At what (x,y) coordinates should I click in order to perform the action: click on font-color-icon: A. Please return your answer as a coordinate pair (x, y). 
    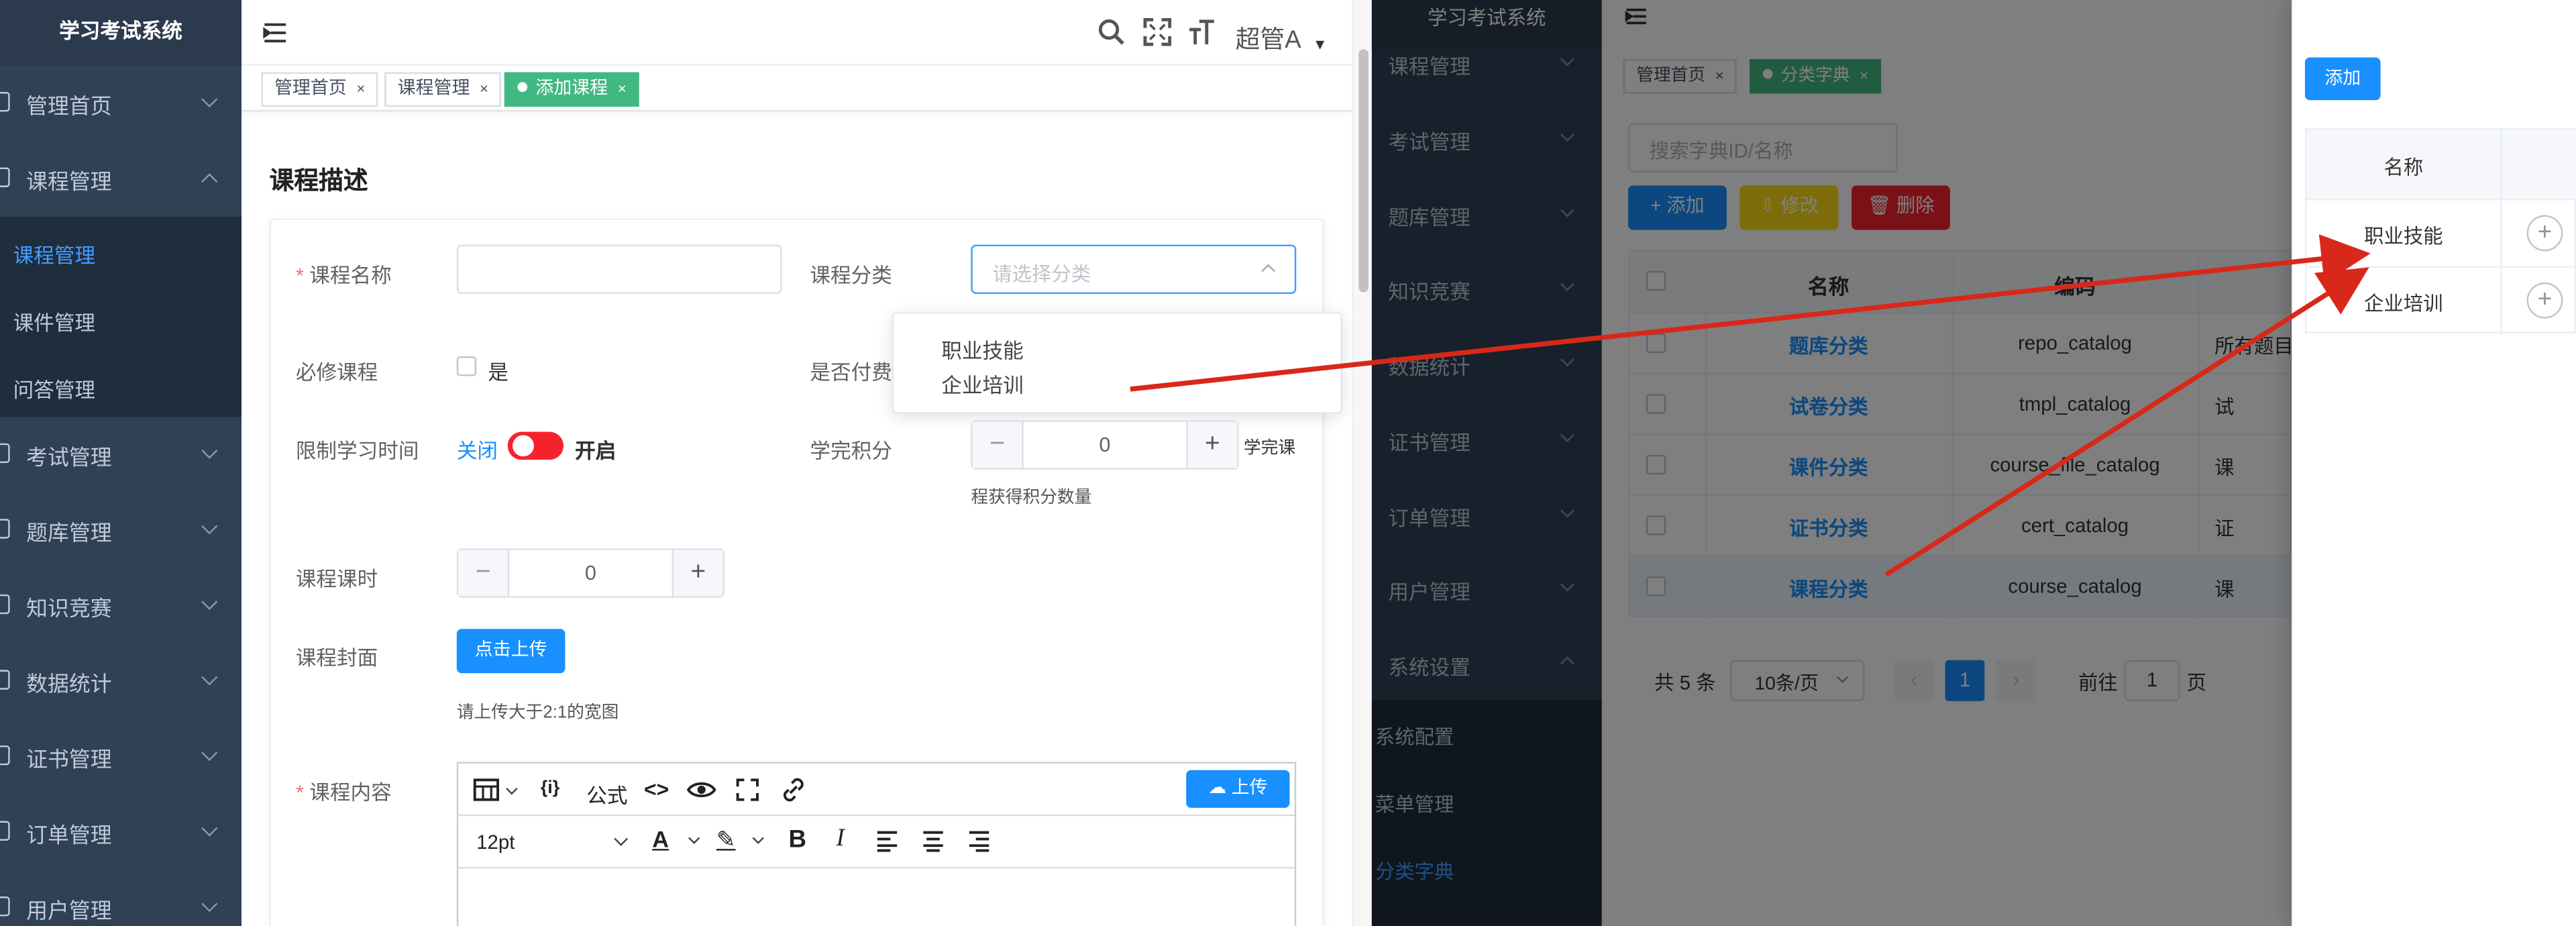
    Looking at the image, I should click on (660, 839).